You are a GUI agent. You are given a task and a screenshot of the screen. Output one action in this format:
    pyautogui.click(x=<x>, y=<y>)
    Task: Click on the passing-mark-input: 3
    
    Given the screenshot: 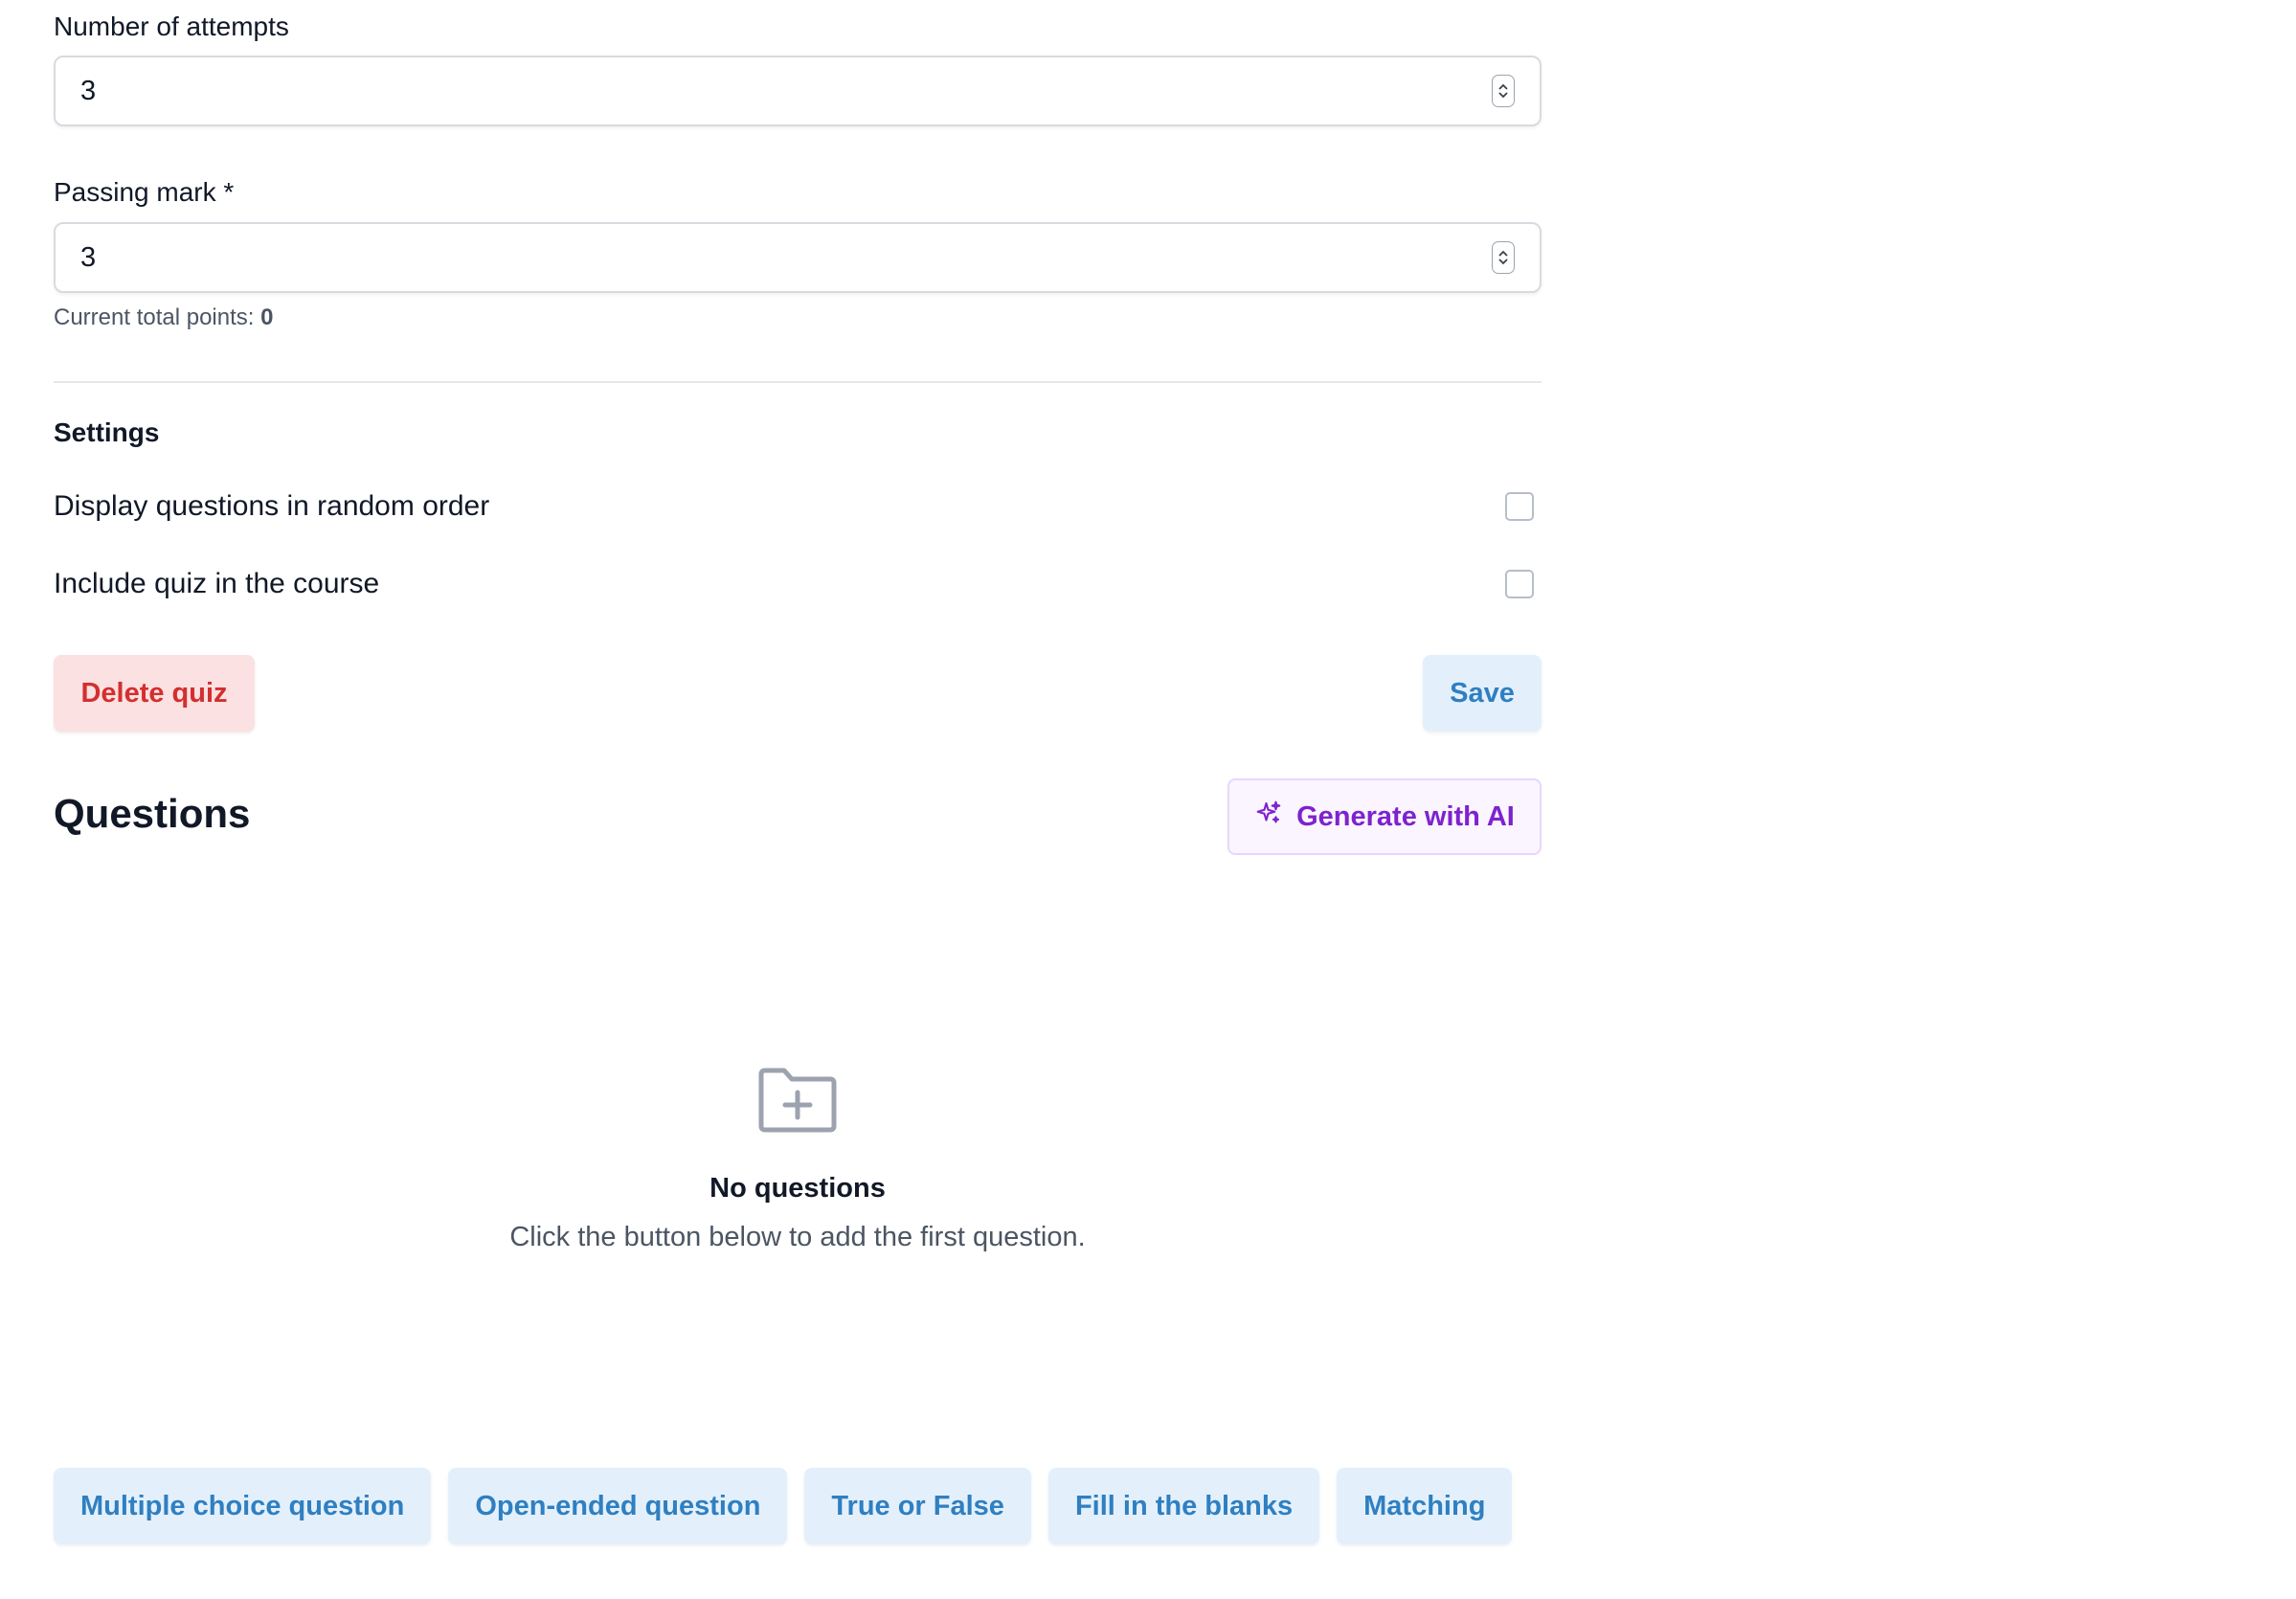 What is the action you would take?
    pyautogui.click(x=798, y=257)
    